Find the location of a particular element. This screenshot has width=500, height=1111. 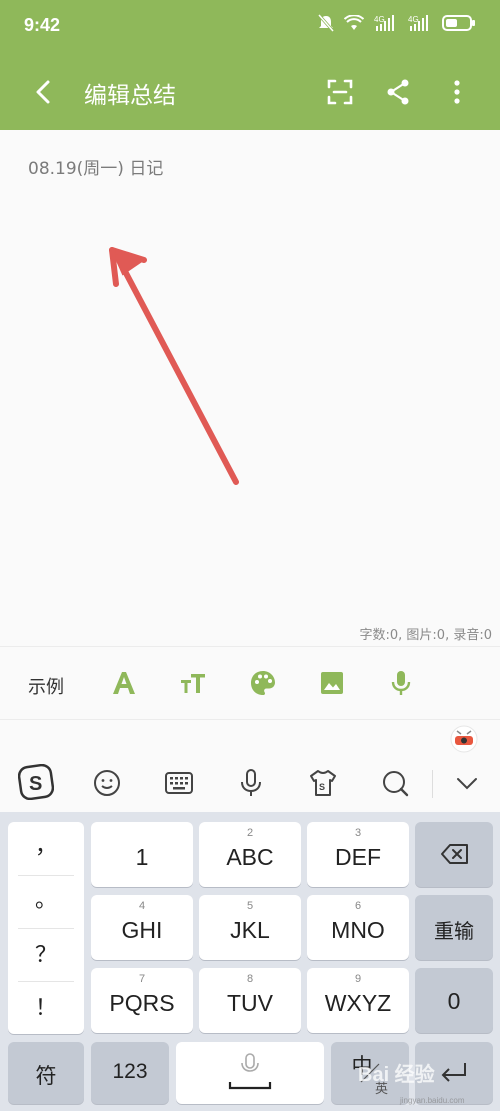

key-1: 1 is located at coordinates (142, 854).